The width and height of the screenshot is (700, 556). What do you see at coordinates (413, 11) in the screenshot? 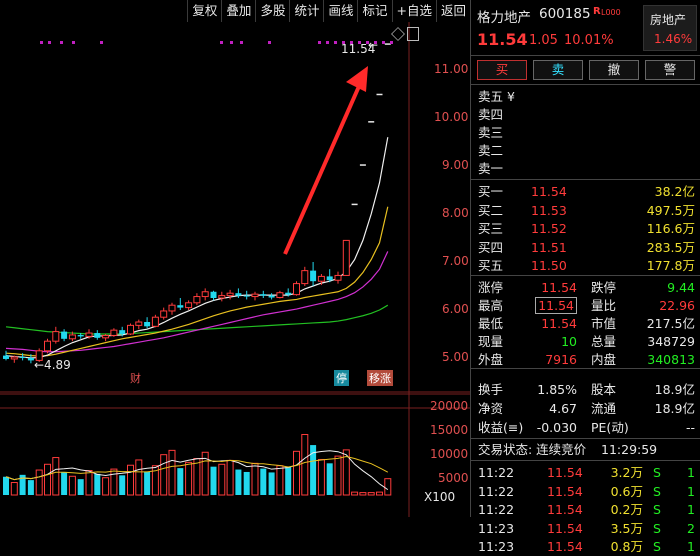
I see `toolbar-add-watchlist-button: +自选` at bounding box center [413, 11].